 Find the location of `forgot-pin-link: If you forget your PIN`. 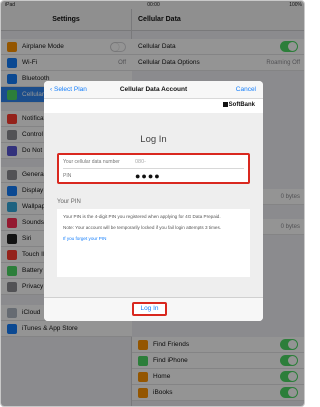

forgot-pin-link: If you forget your PIN is located at coordinates (153, 239).